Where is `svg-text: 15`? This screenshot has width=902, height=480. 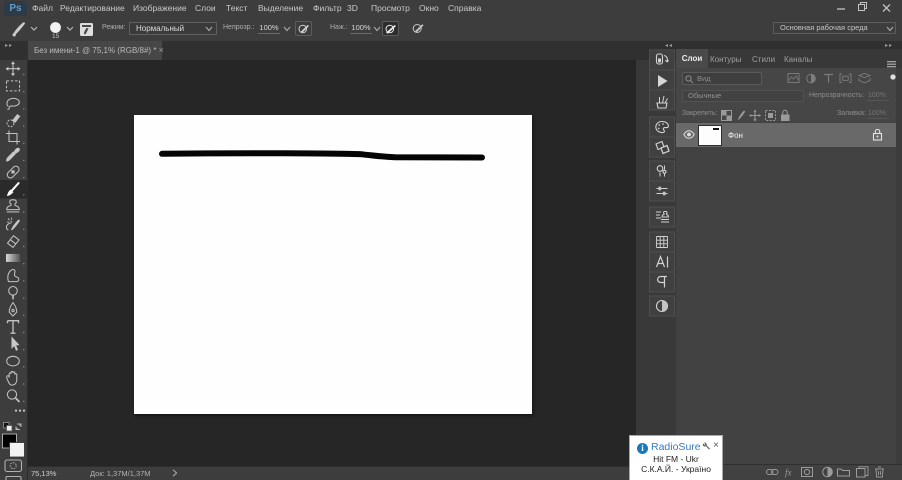
svg-text: 15 is located at coordinates (56, 36).